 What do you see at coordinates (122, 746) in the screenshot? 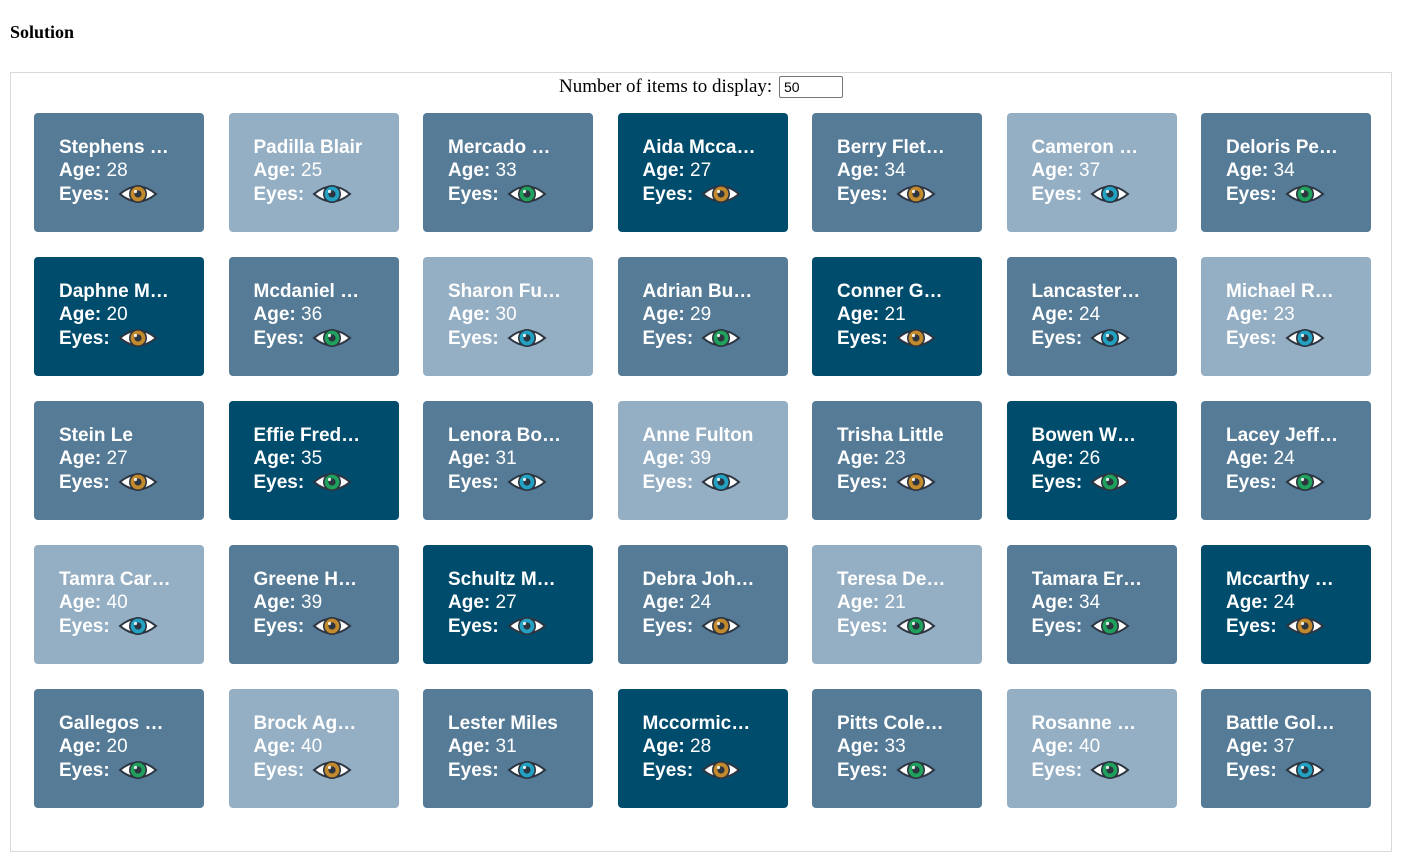
I see `age-row: Age: 20` at bounding box center [122, 746].